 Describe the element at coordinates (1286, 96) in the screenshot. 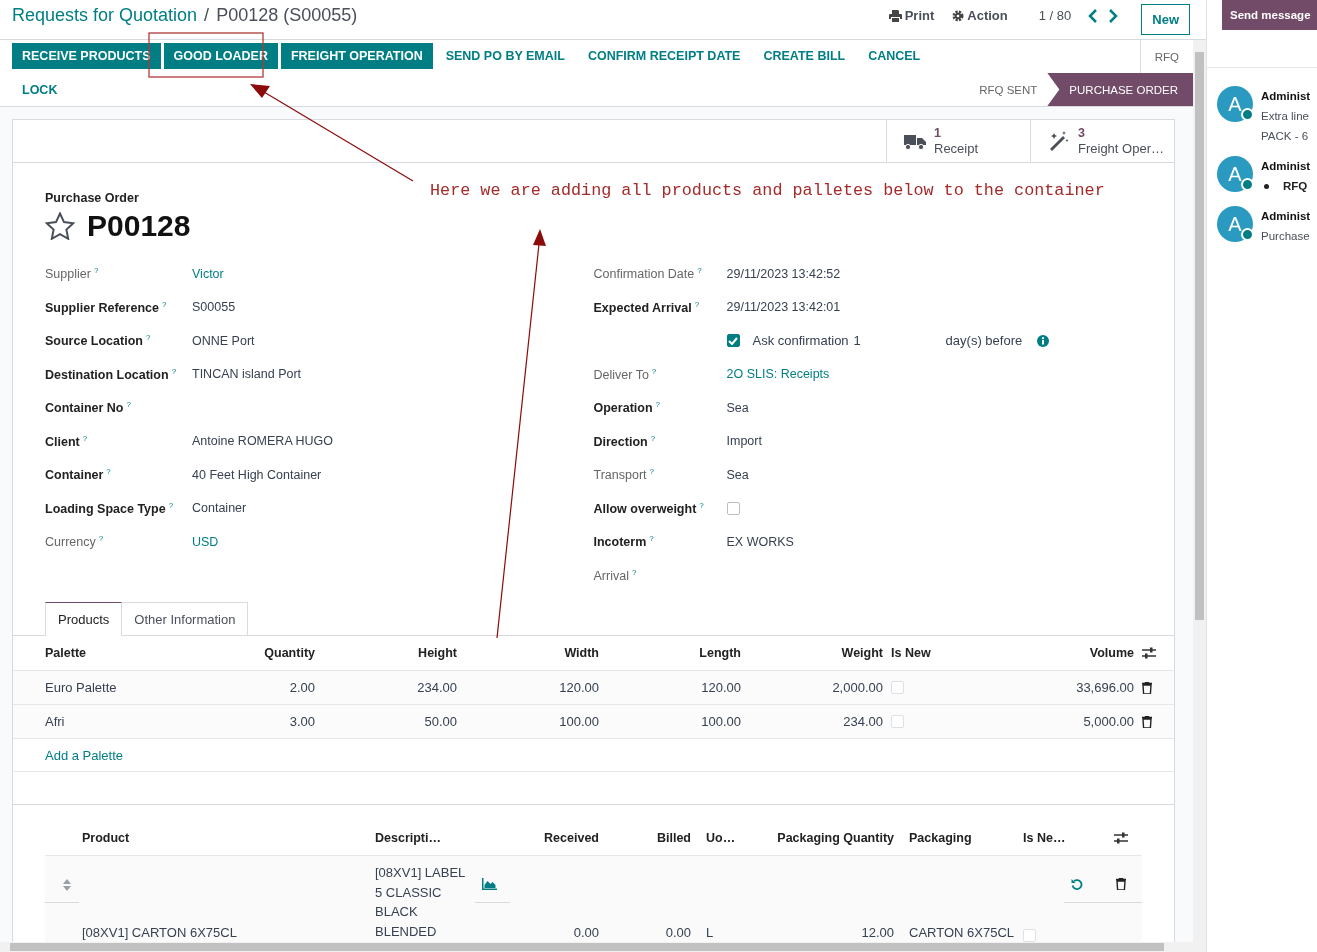

I see `message-author: Administ` at that location.